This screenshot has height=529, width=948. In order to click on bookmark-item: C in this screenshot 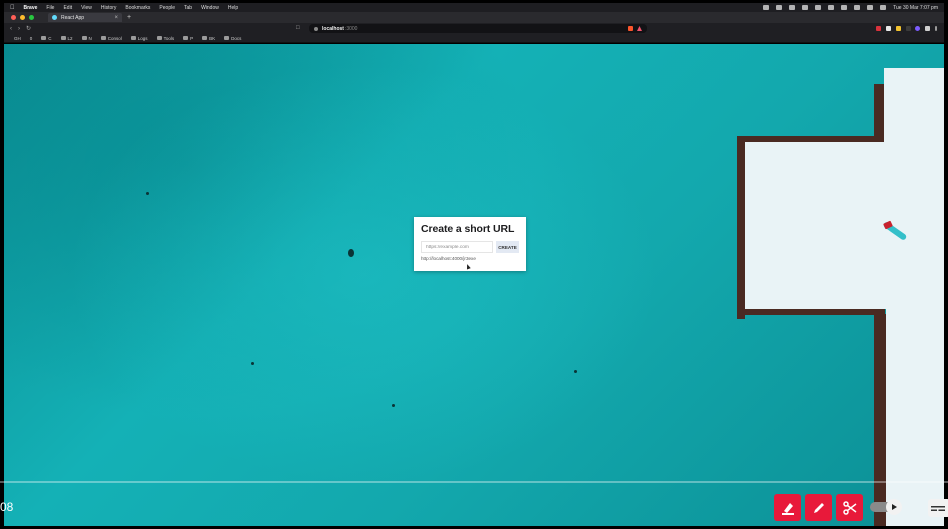, I will do `click(46, 38)`.